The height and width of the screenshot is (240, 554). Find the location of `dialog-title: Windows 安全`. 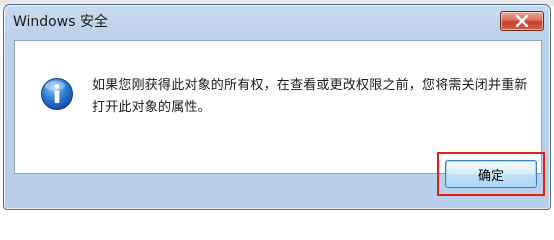

dialog-title: Windows 安全 is located at coordinates (60, 22).